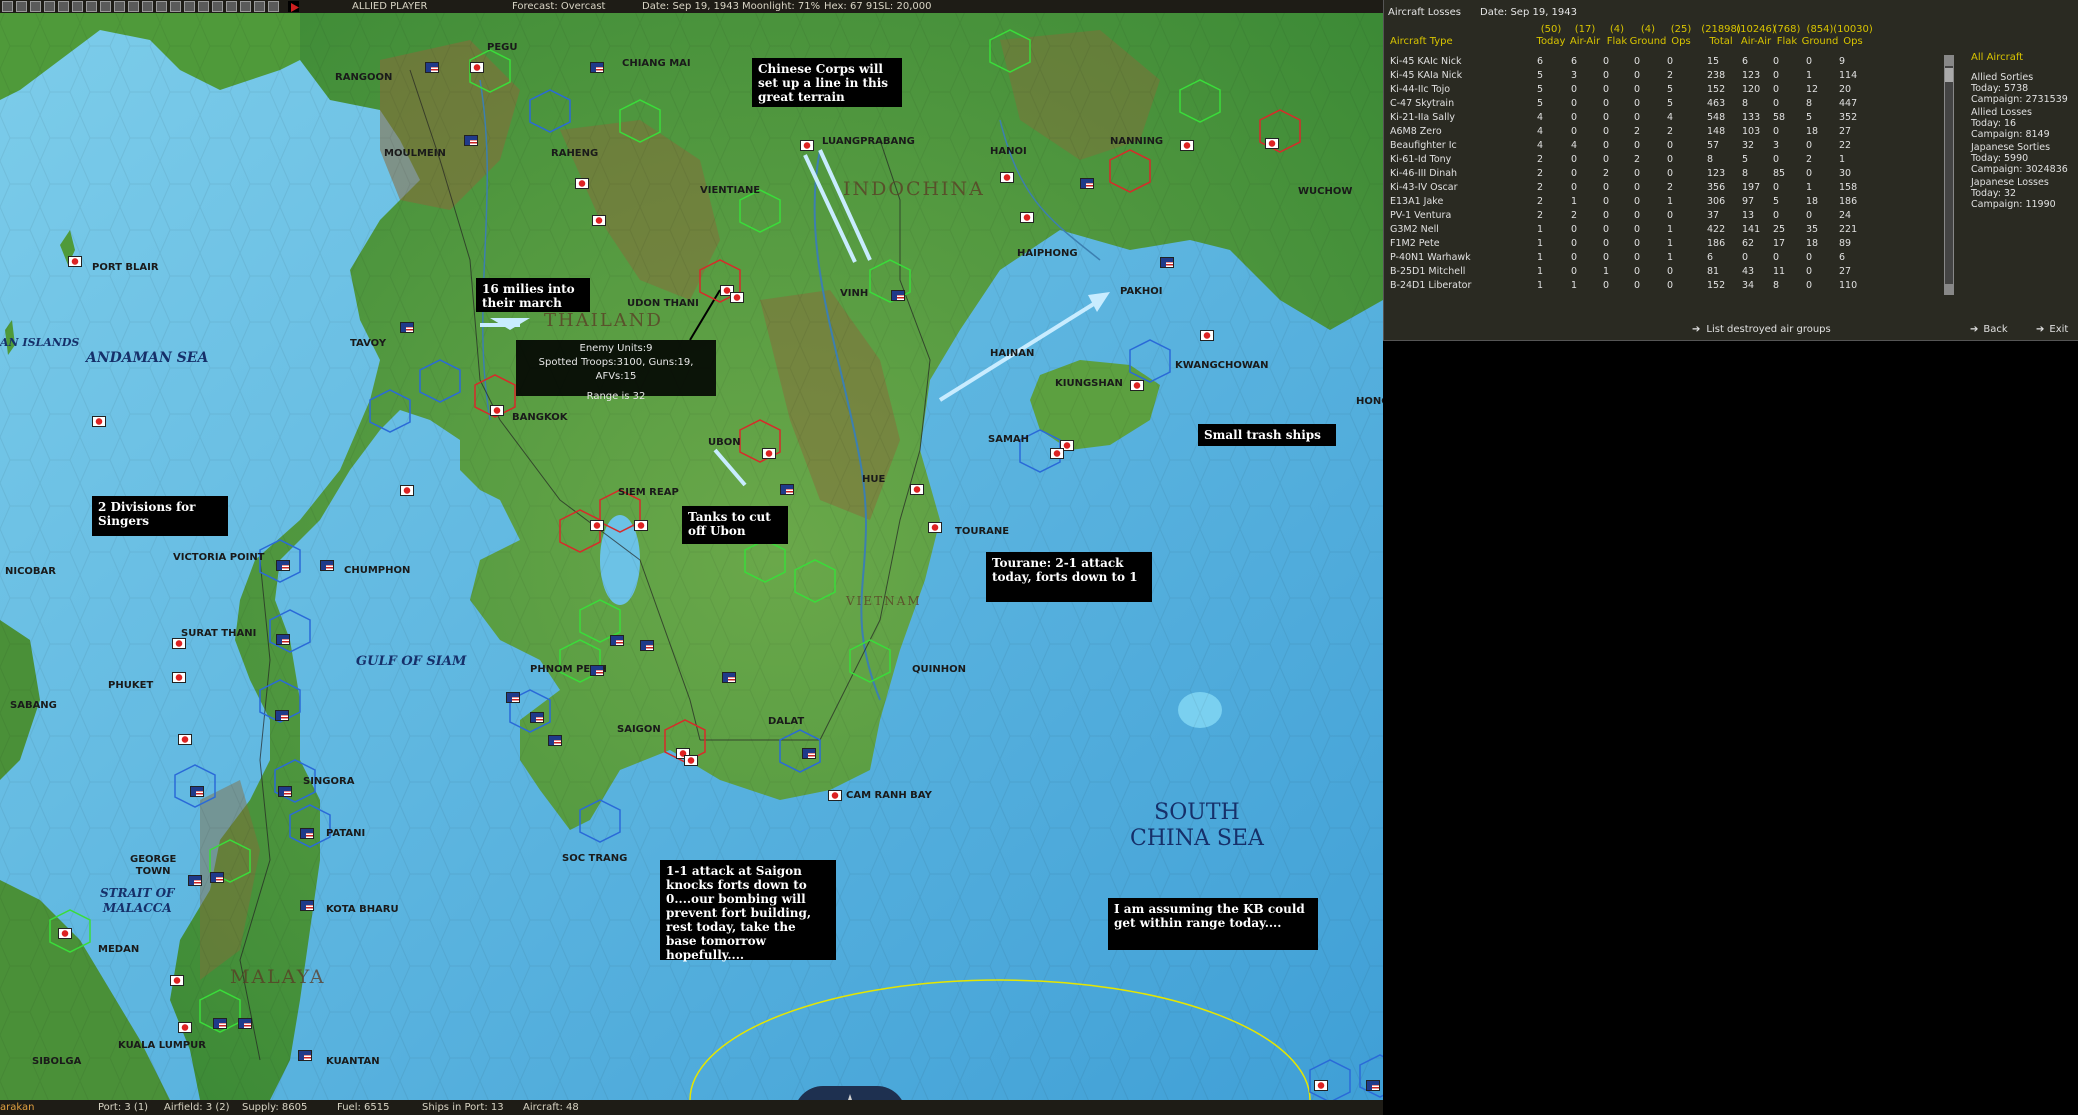 This screenshot has width=2078, height=1115. I want to click on loss-row: Ki-44-IIc Tojo 5 0 0 0 5 152 120 0 12 20, so click(1664, 90).